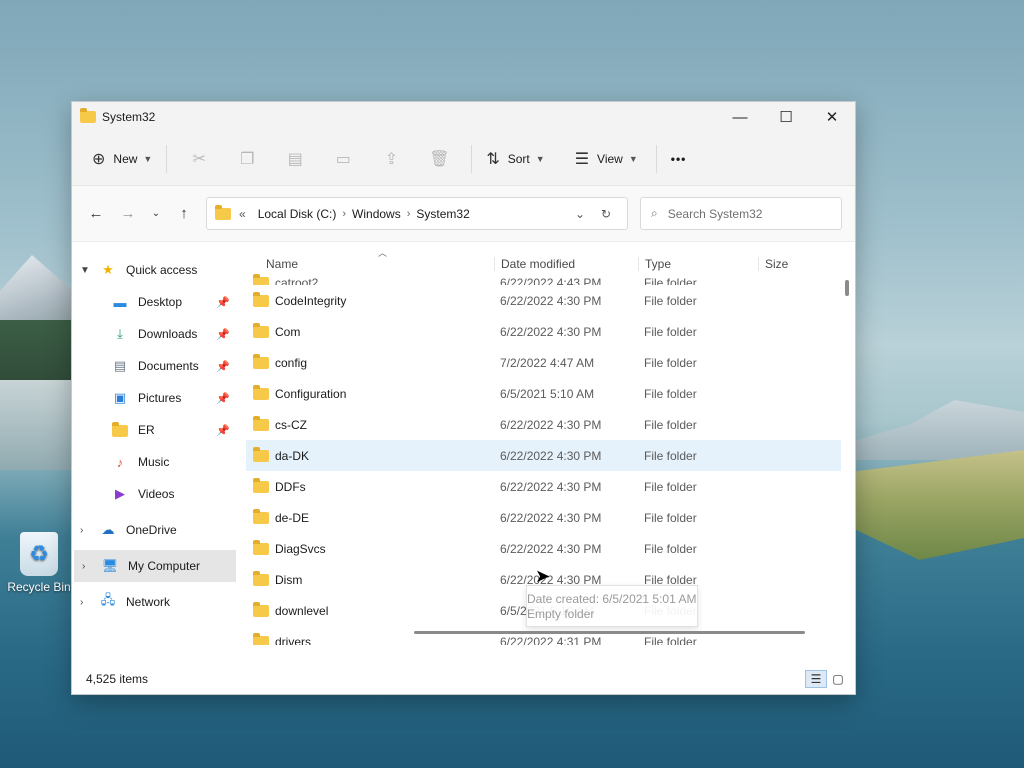 This screenshot has height=768, width=1024. What do you see at coordinates (297, 280) in the screenshot?
I see `file-name: catroot2` at bounding box center [297, 280].